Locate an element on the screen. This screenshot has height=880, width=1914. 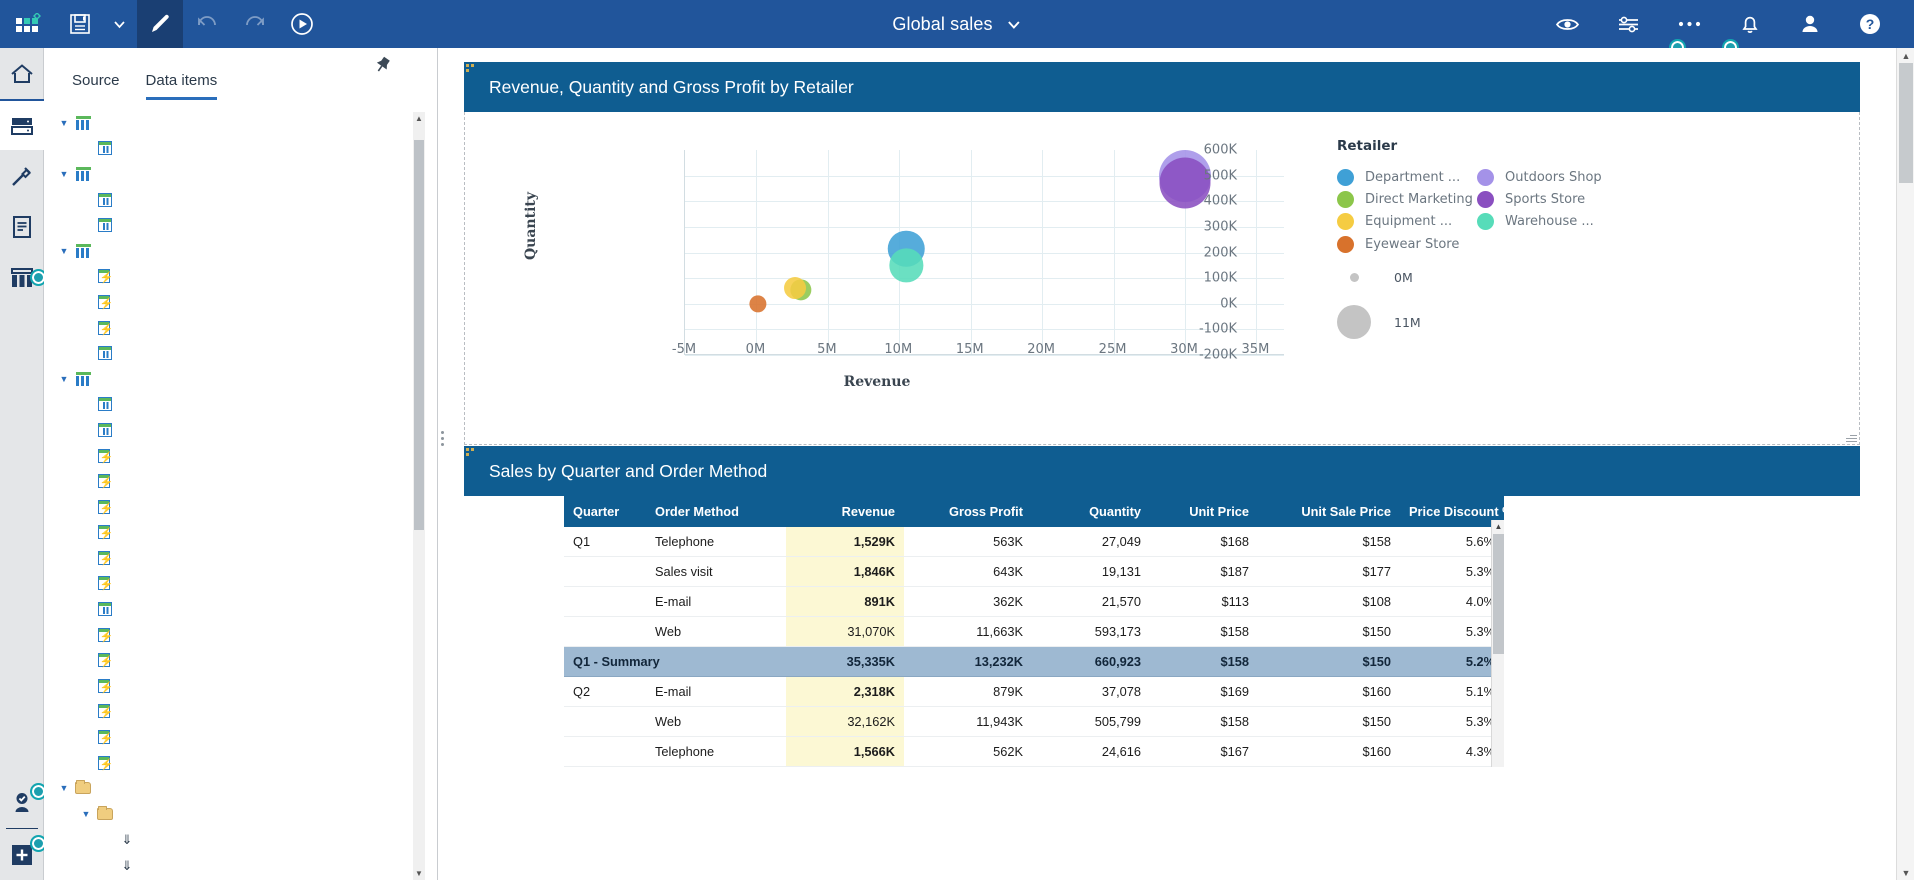
pages-icon is located at coordinates (22, 124).